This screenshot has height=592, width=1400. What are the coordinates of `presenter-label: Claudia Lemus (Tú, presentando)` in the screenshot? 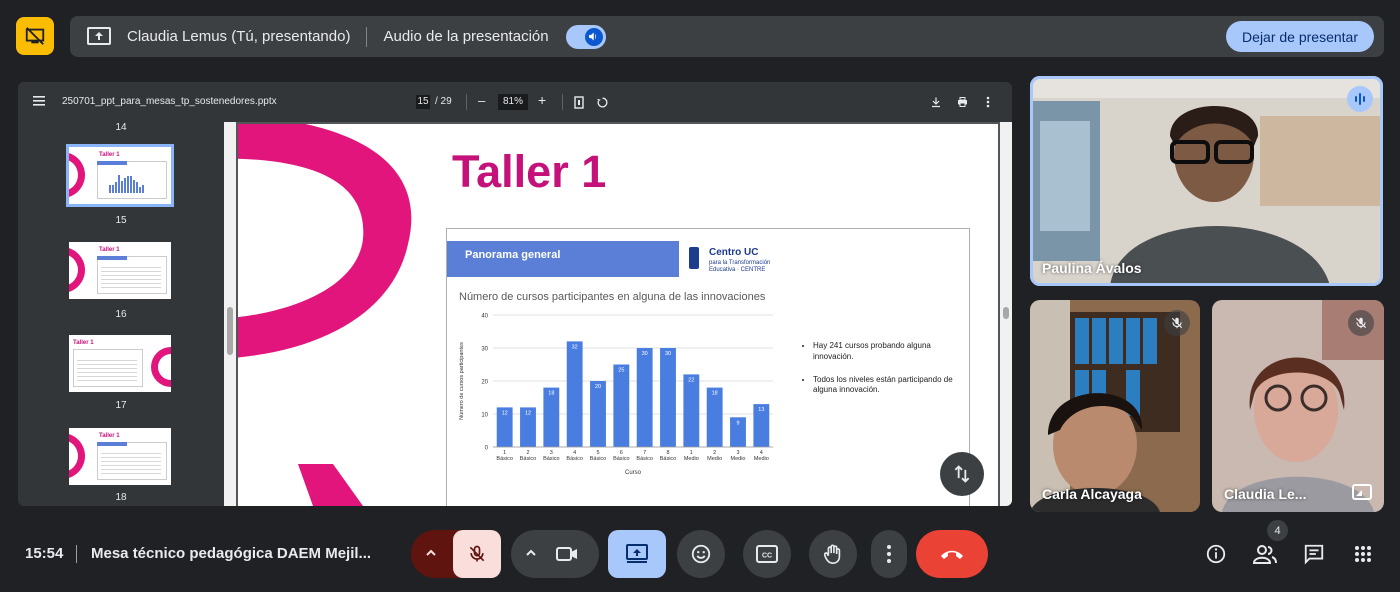 It's located at (239, 36).